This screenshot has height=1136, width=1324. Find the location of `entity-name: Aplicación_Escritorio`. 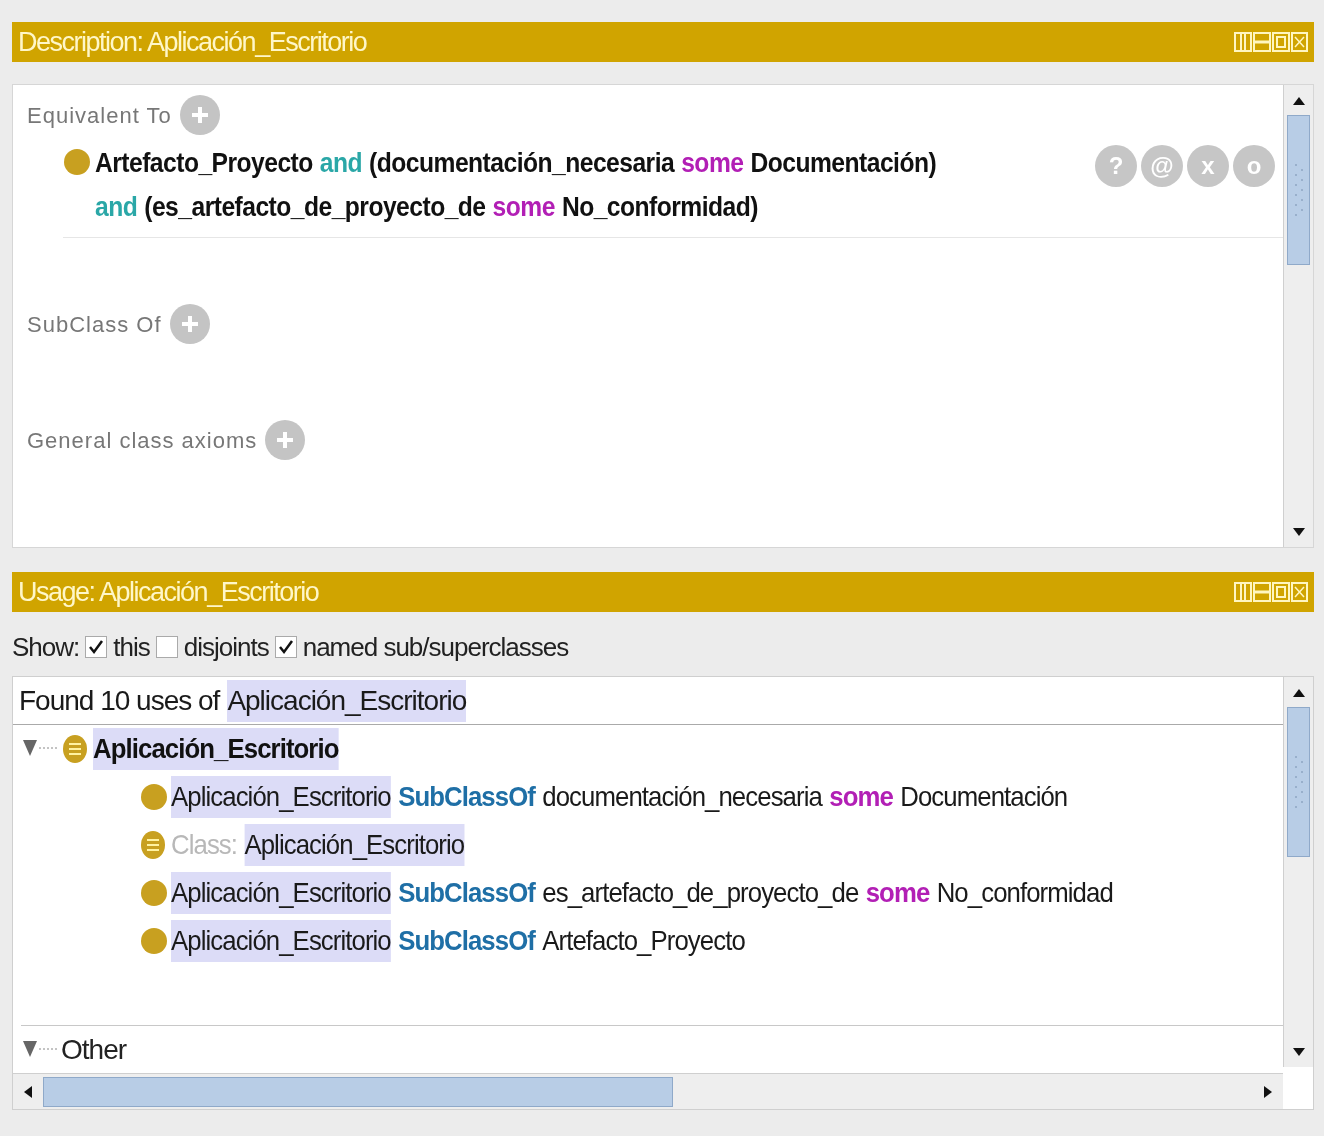

entity-name: Aplicación_Escritorio is located at coordinates (347, 700).